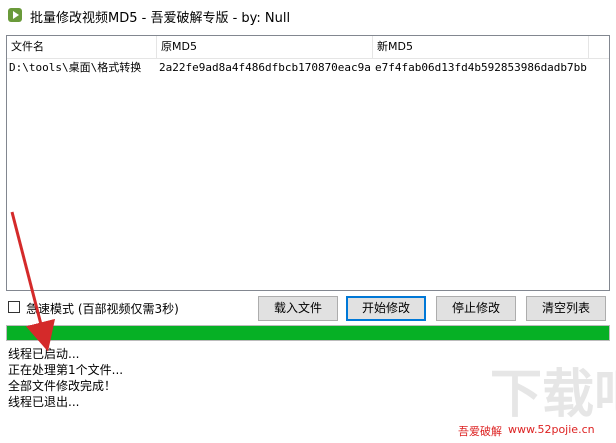 The height and width of the screenshot is (443, 616). Describe the element at coordinates (551, 429) in the screenshot. I see `watermark-right: www.52pojie.cn` at that location.